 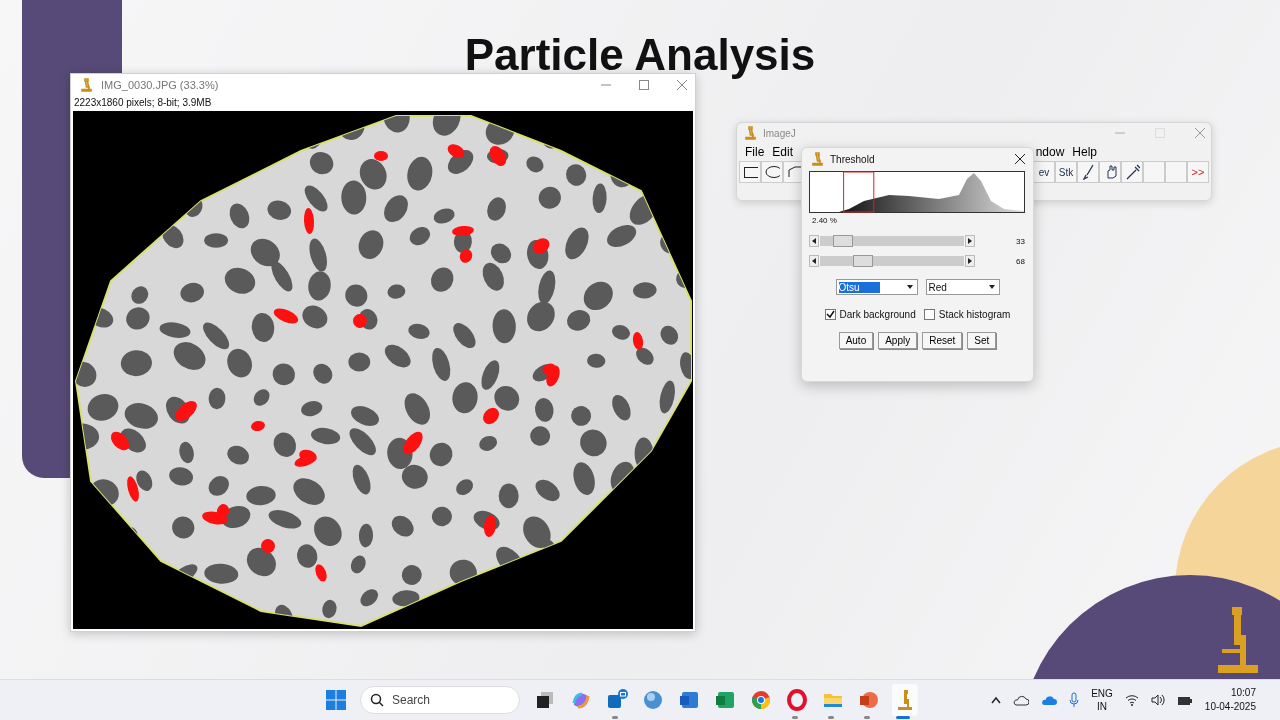 What do you see at coordinates (1074, 700) in the screenshot?
I see `microphone-icon` at bounding box center [1074, 700].